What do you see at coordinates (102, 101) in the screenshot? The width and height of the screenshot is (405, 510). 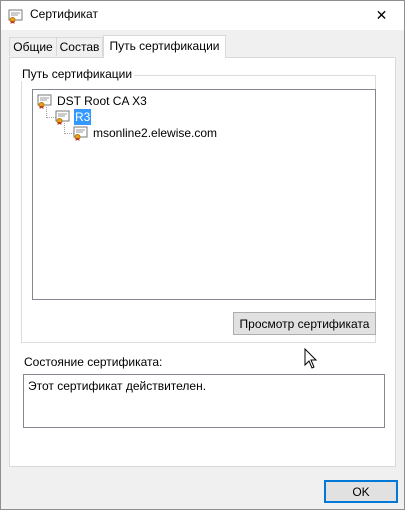 I see `tree-node-label: DST Root CA X3` at bounding box center [102, 101].